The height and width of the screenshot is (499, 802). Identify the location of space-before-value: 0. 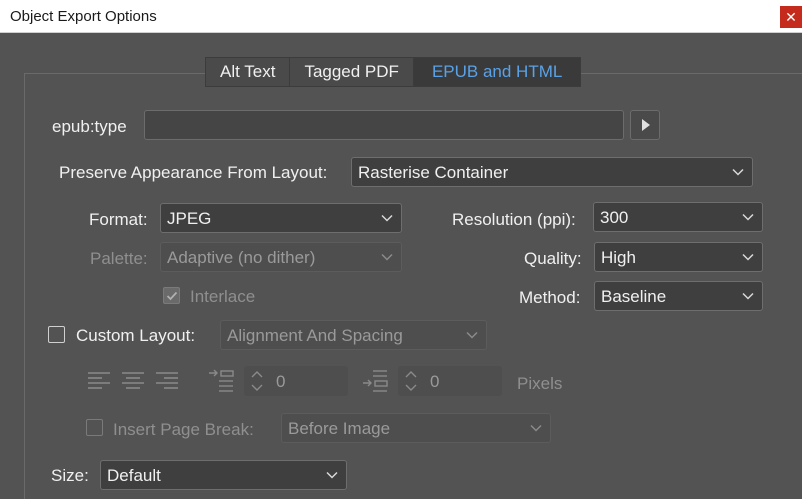
(281, 381).